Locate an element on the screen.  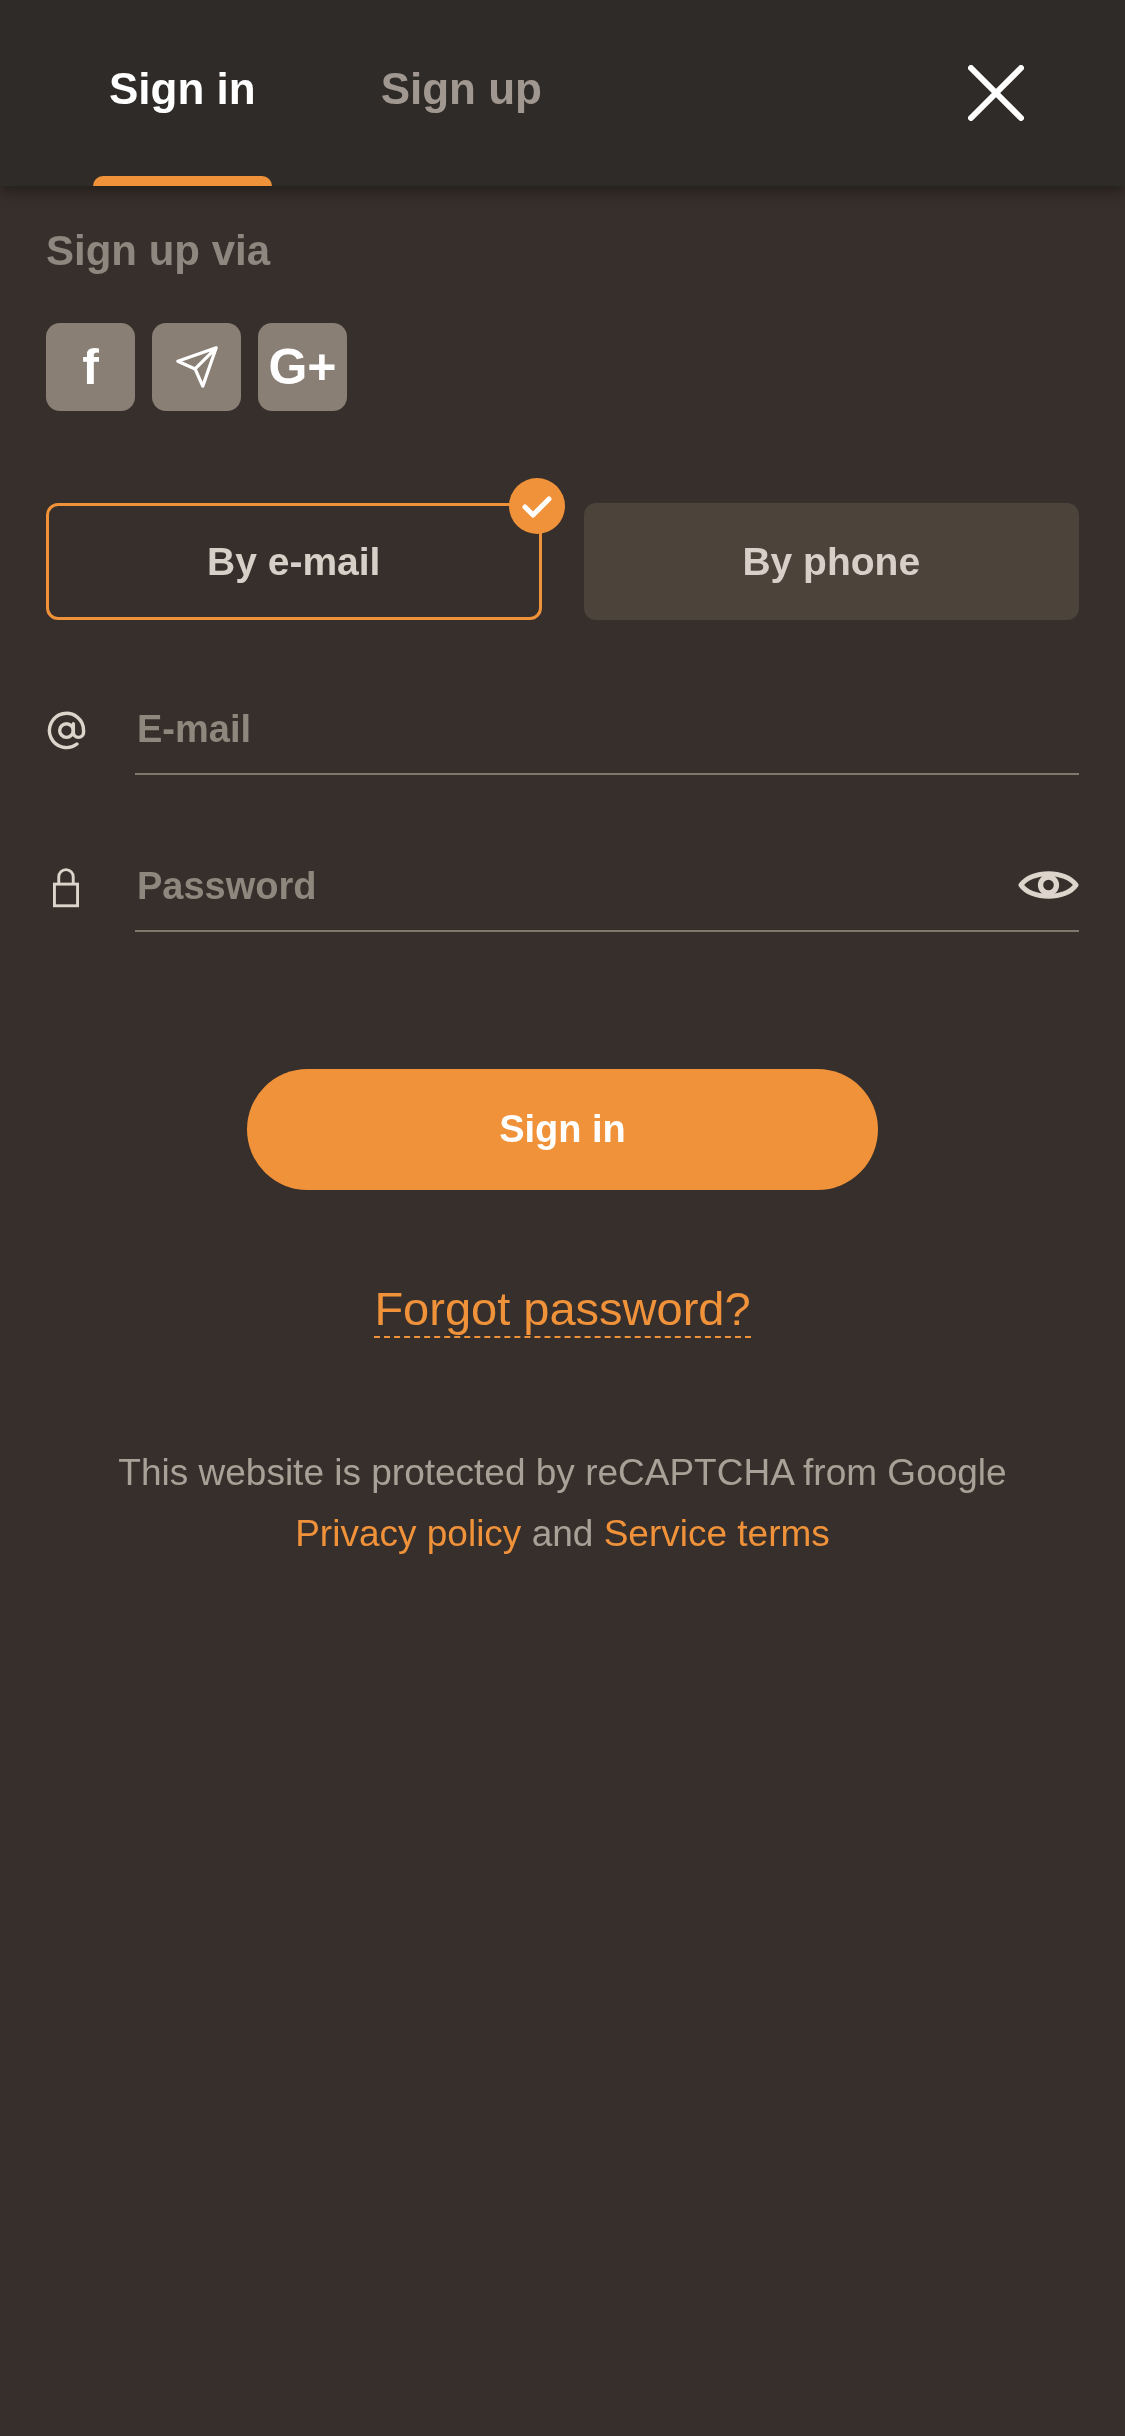
email-field: E-mail is located at coordinates (607, 730).